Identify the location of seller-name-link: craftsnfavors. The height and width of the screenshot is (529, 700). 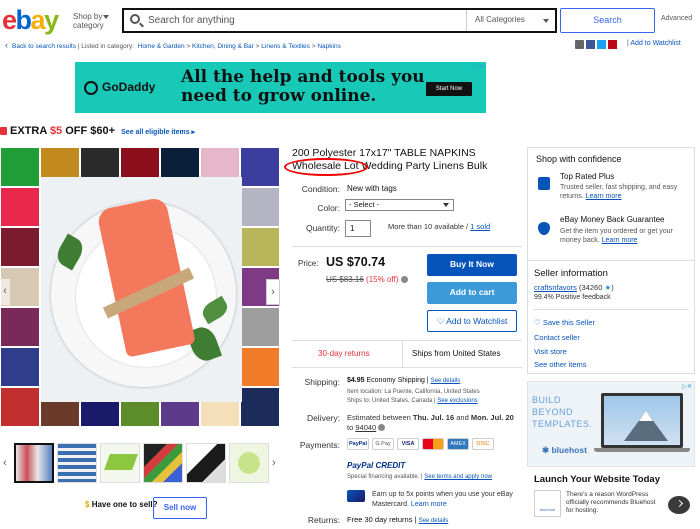
(555, 287).